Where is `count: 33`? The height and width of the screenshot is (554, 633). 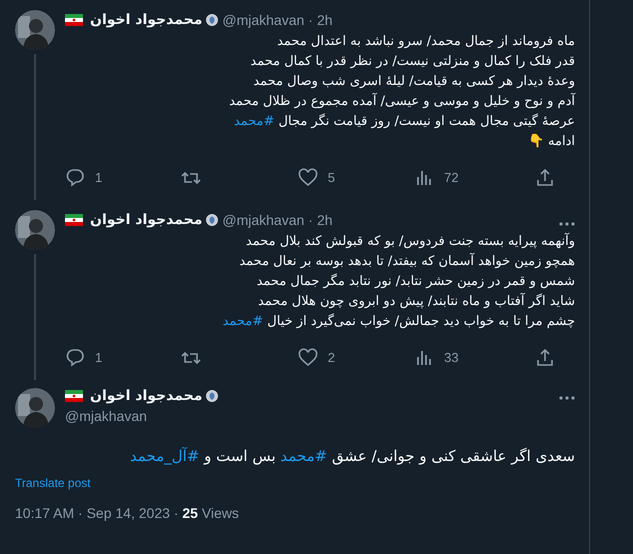 count: 33 is located at coordinates (451, 357).